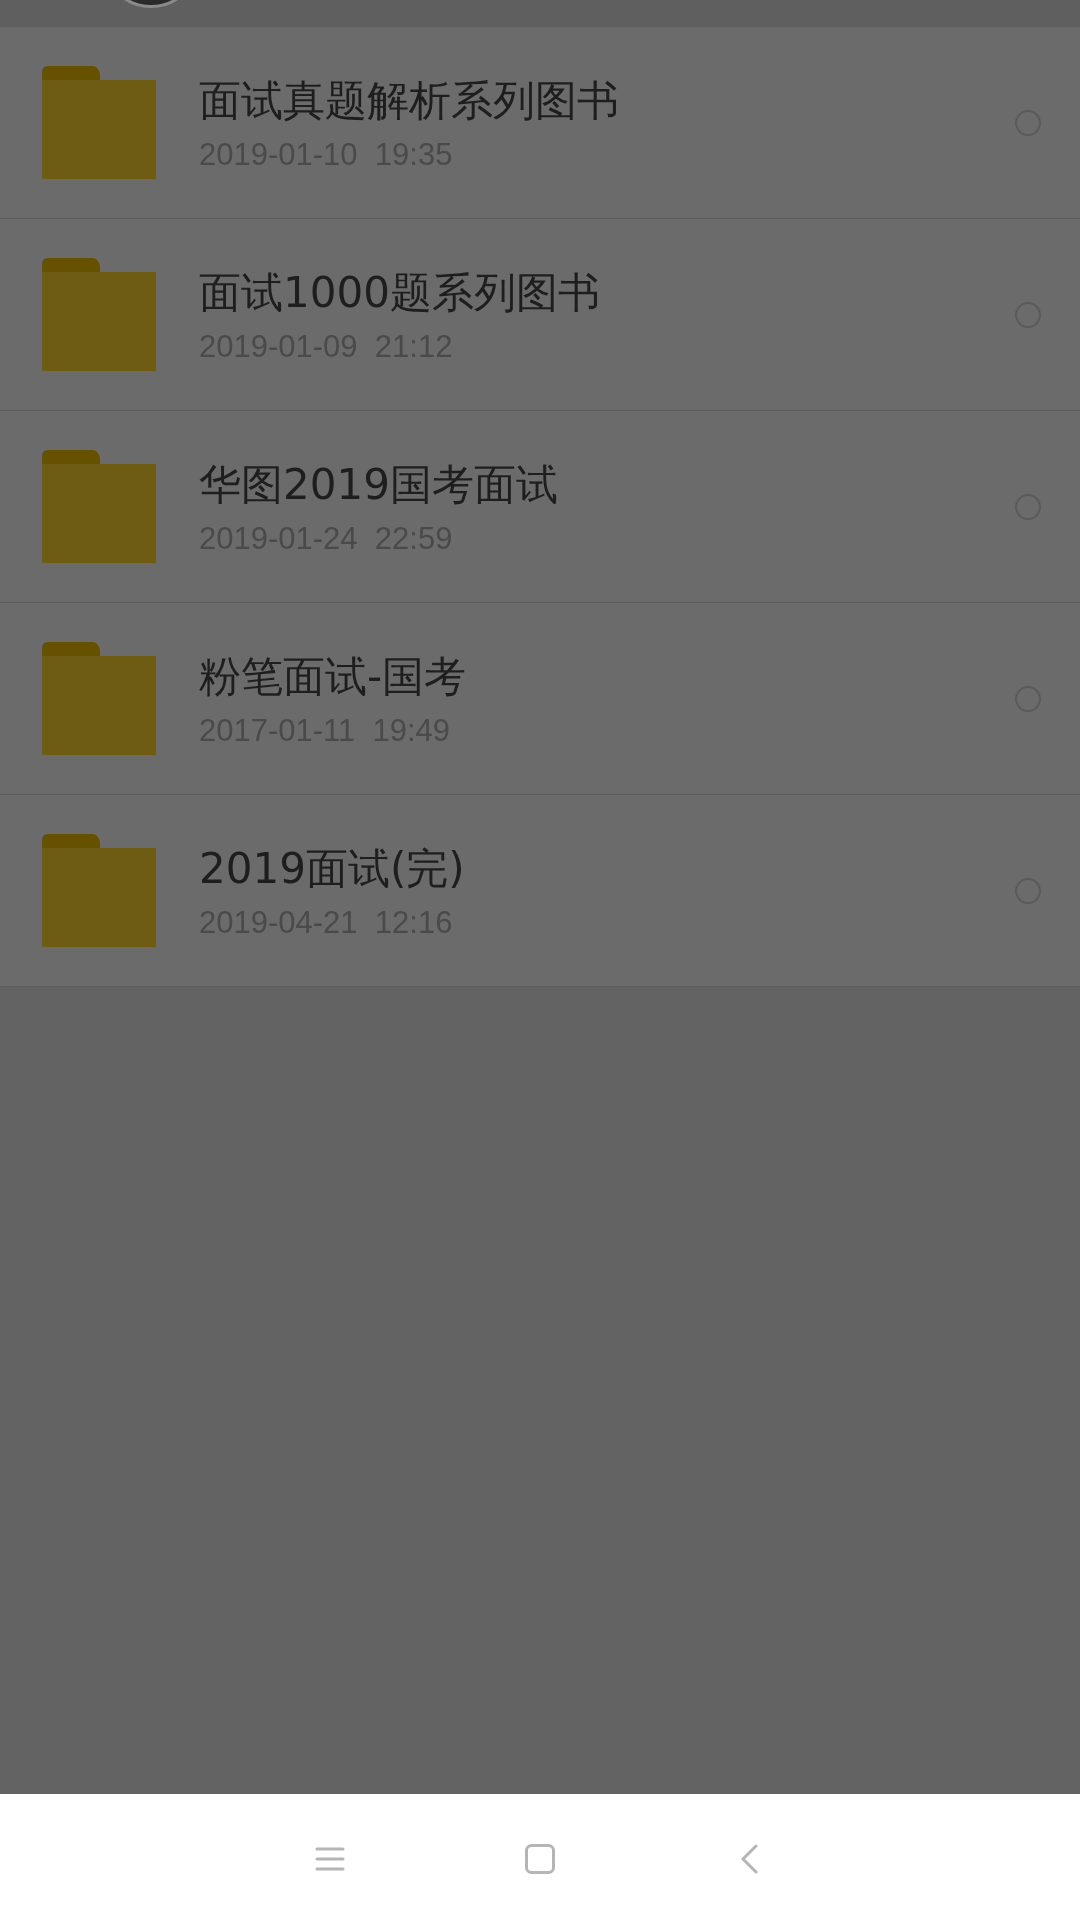 This screenshot has width=1080, height=1924. I want to click on home-icon, so click(540, 1859).